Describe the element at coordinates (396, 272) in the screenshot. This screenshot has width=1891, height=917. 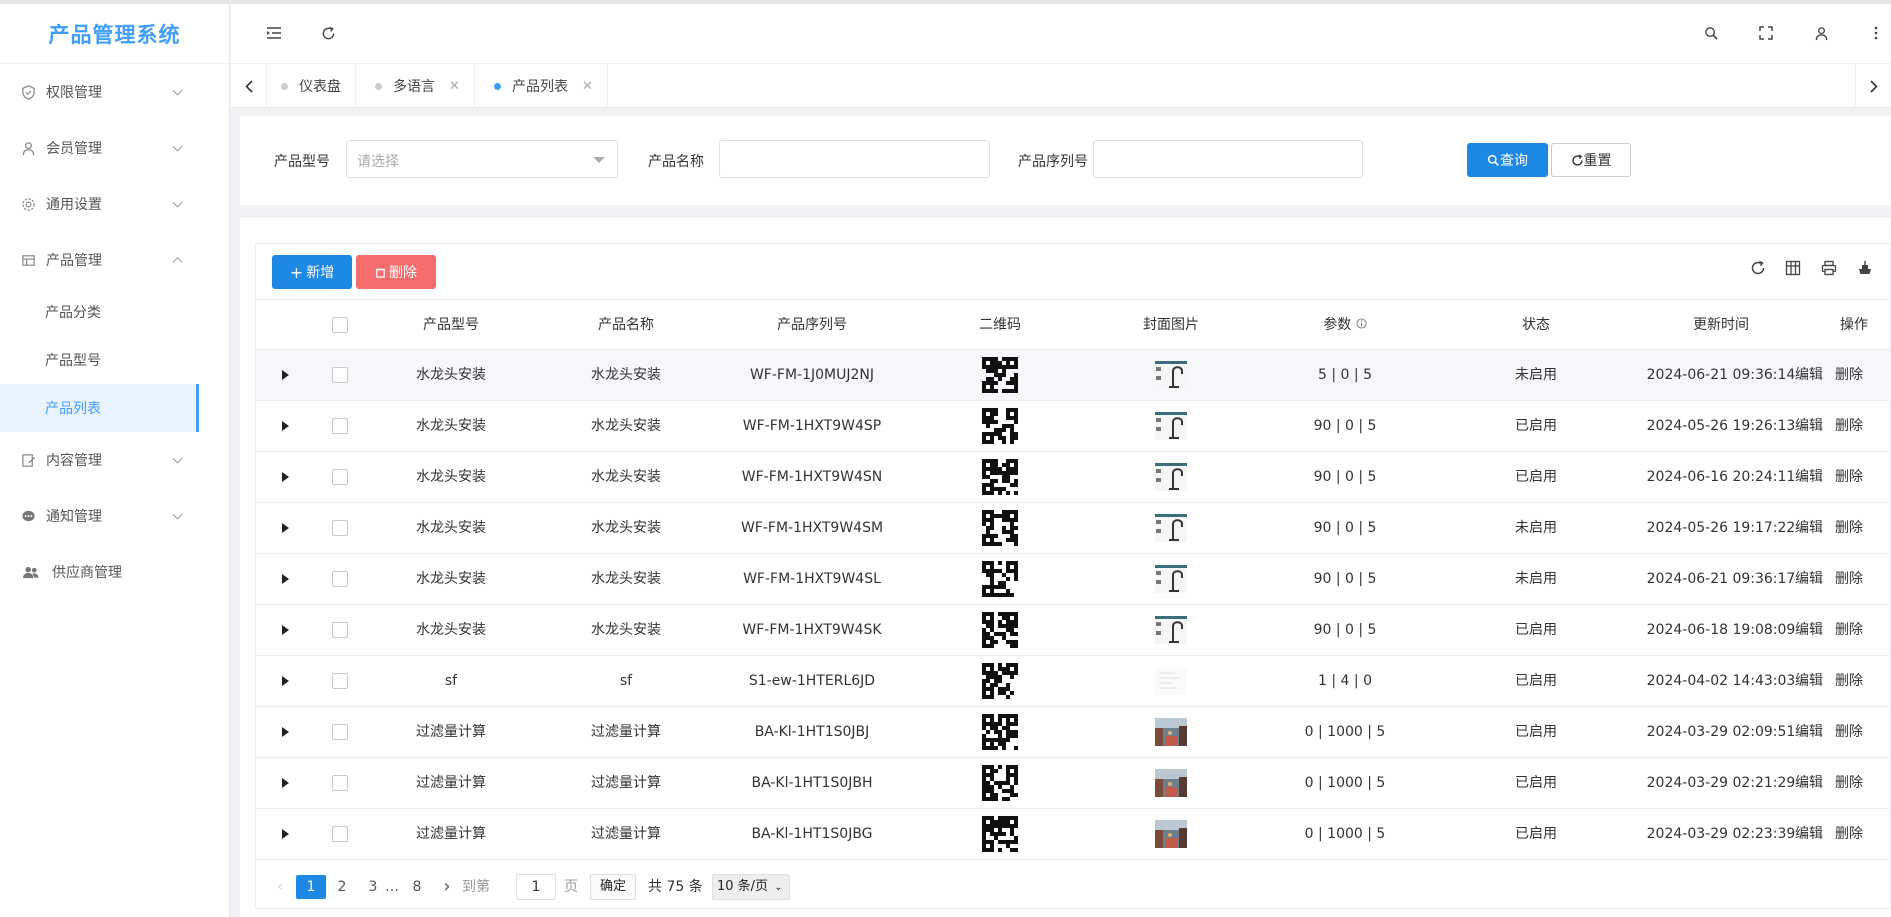
I see `delete-button: 删除` at that location.